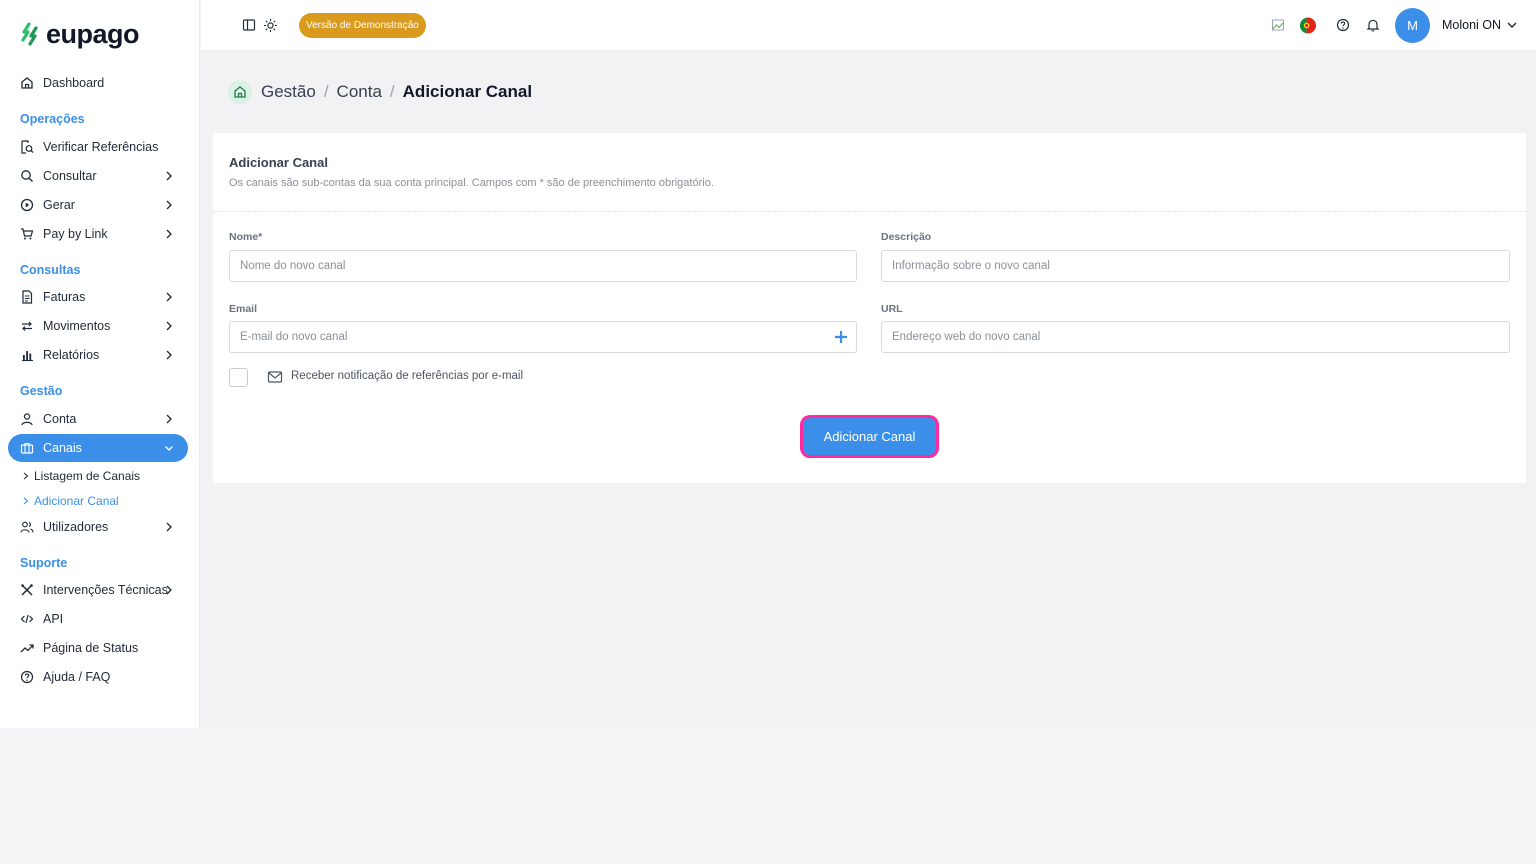 This screenshot has width=1536, height=864. Describe the element at coordinates (77, 326) in the screenshot. I see `sidebar-item-label: Movimentos` at that location.